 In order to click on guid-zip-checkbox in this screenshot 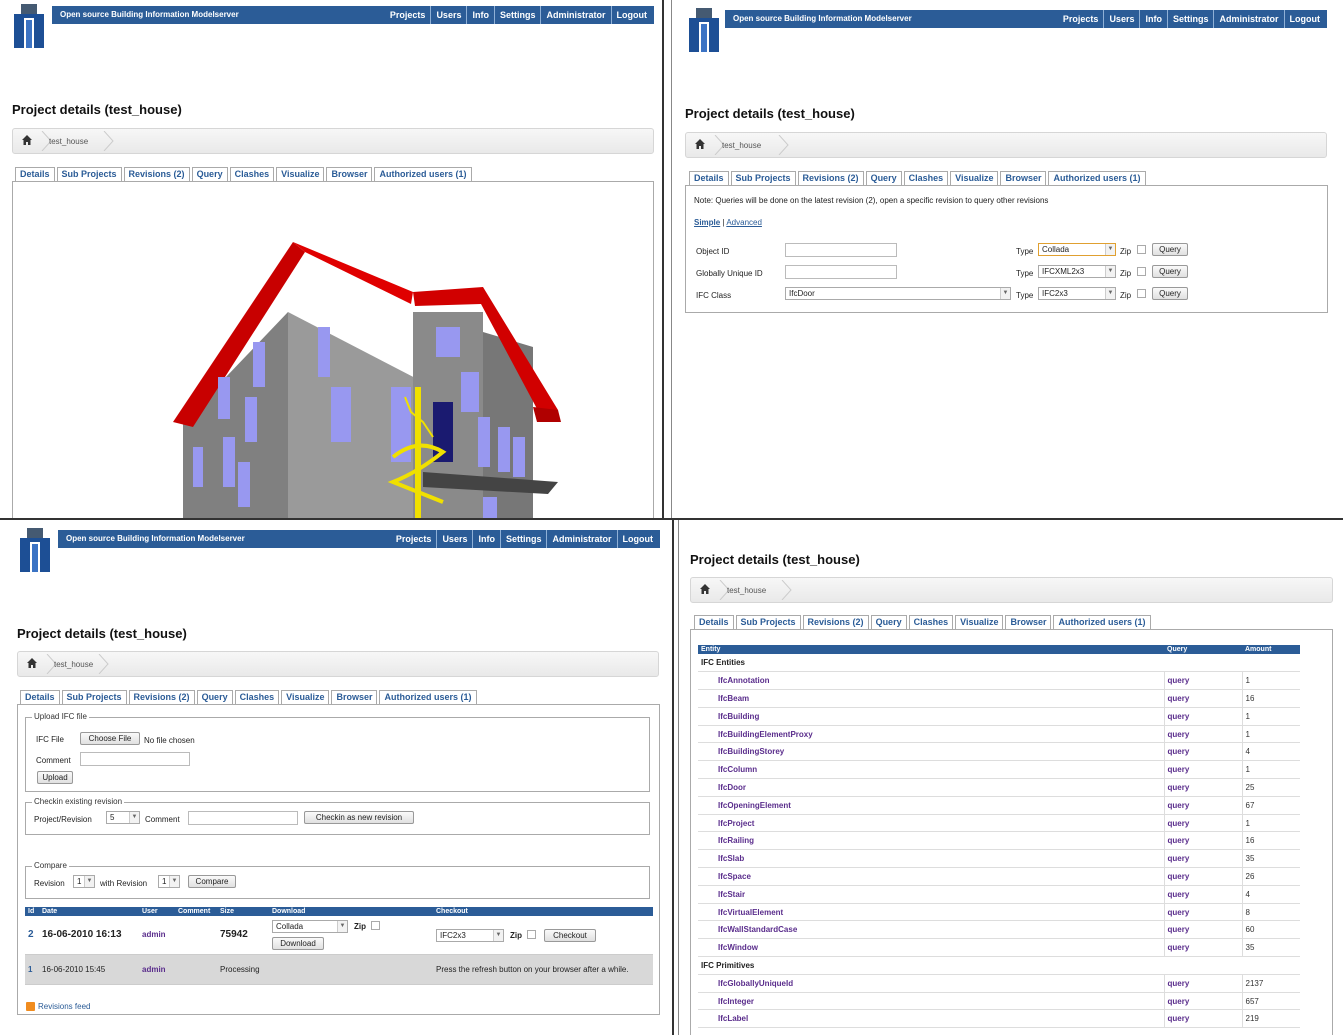, I will do `click(1141, 271)`.